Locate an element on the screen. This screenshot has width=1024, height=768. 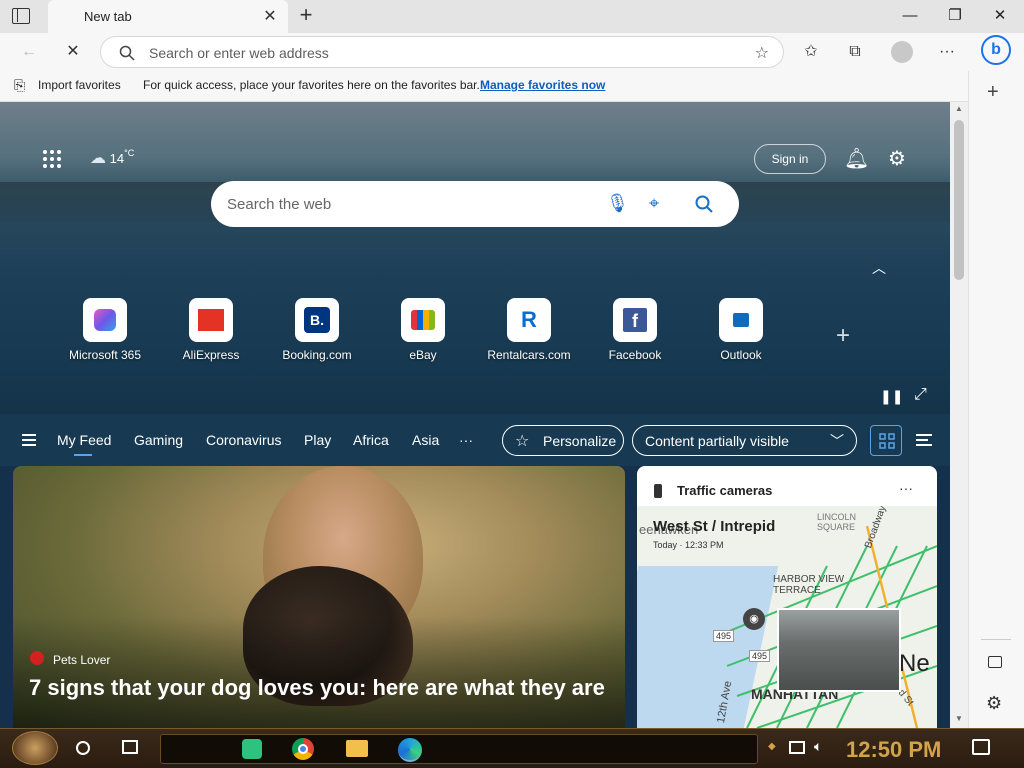
add-favorite-icon: ☆ is located at coordinates (762, 53).